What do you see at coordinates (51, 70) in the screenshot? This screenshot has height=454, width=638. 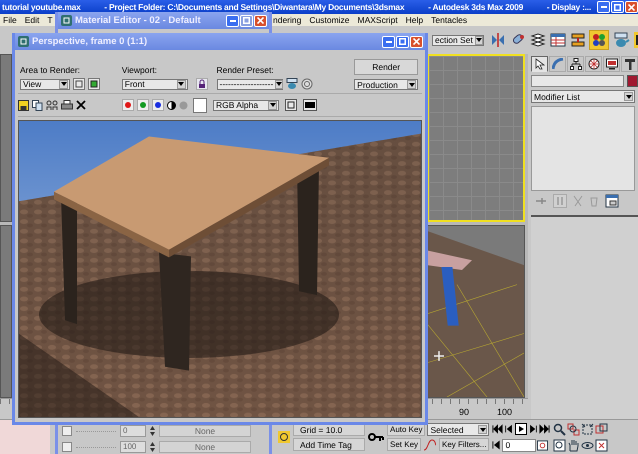 I see `area-to-render-label: Area to Render:` at bounding box center [51, 70].